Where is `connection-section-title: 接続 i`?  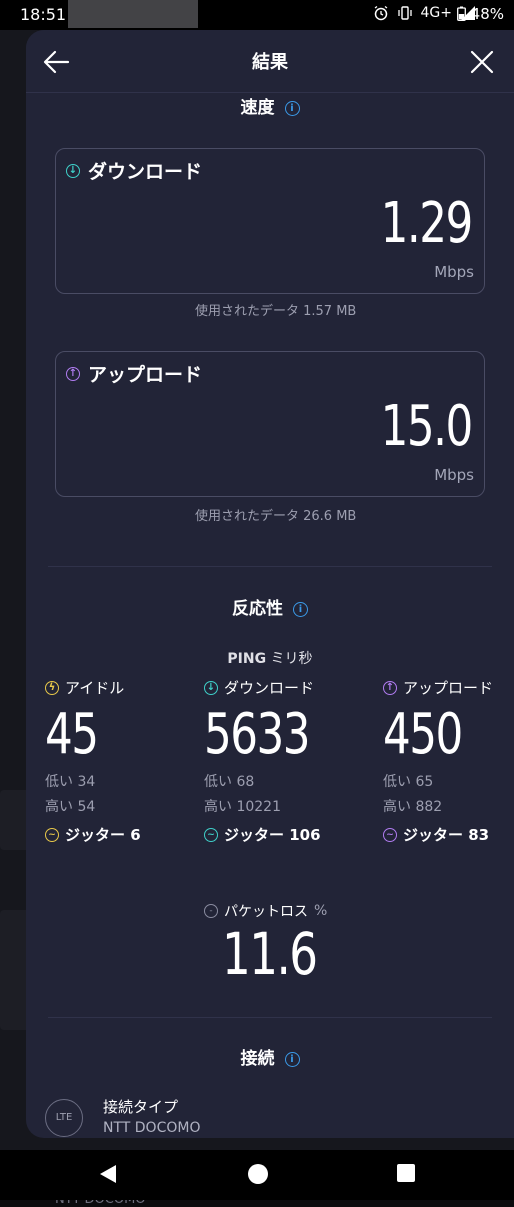
connection-section-title: 接続 i is located at coordinates (270, 1056).